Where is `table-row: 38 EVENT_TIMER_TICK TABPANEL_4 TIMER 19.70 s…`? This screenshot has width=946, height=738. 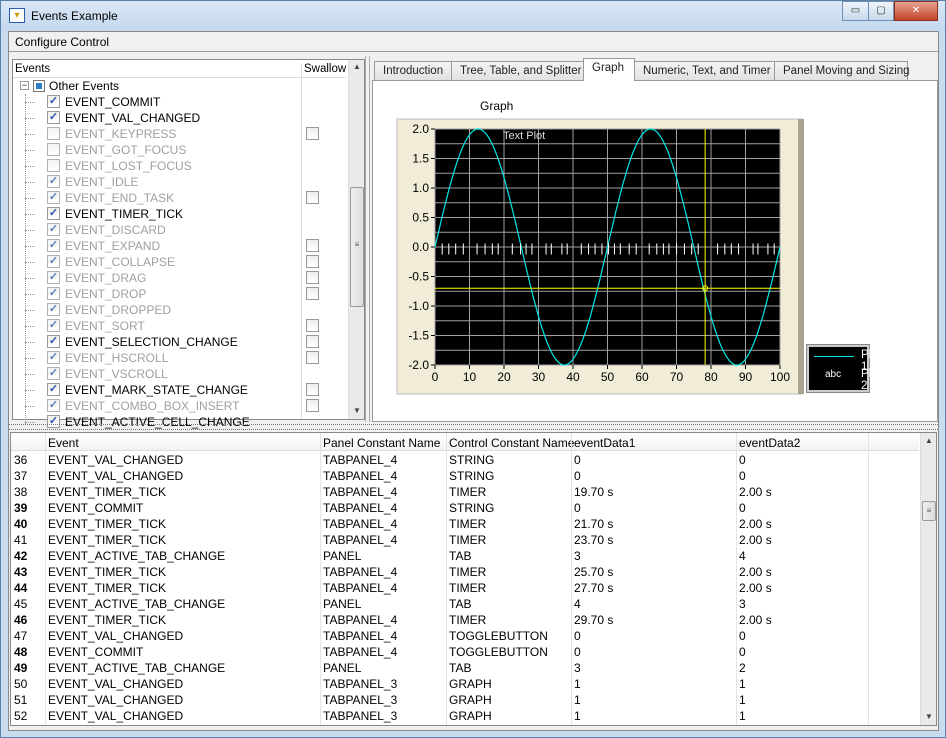
table-row: 38 EVENT_TIMER_TICK TABPANEL_4 TIMER 19.70 s… is located at coordinates (465, 492).